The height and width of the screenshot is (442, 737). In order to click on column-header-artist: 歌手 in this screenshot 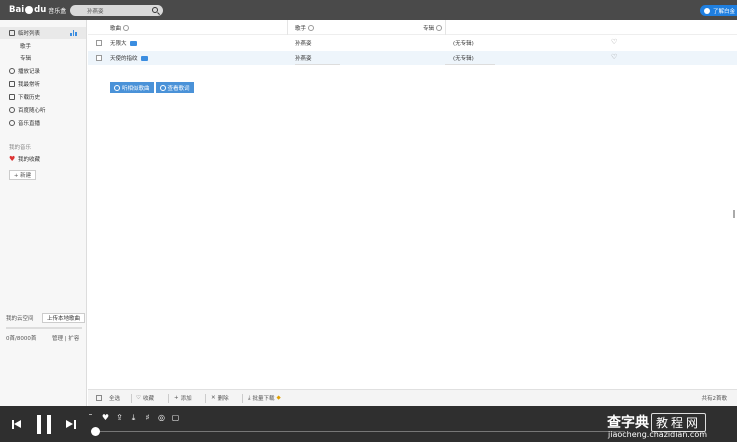, I will do `click(305, 28)`.